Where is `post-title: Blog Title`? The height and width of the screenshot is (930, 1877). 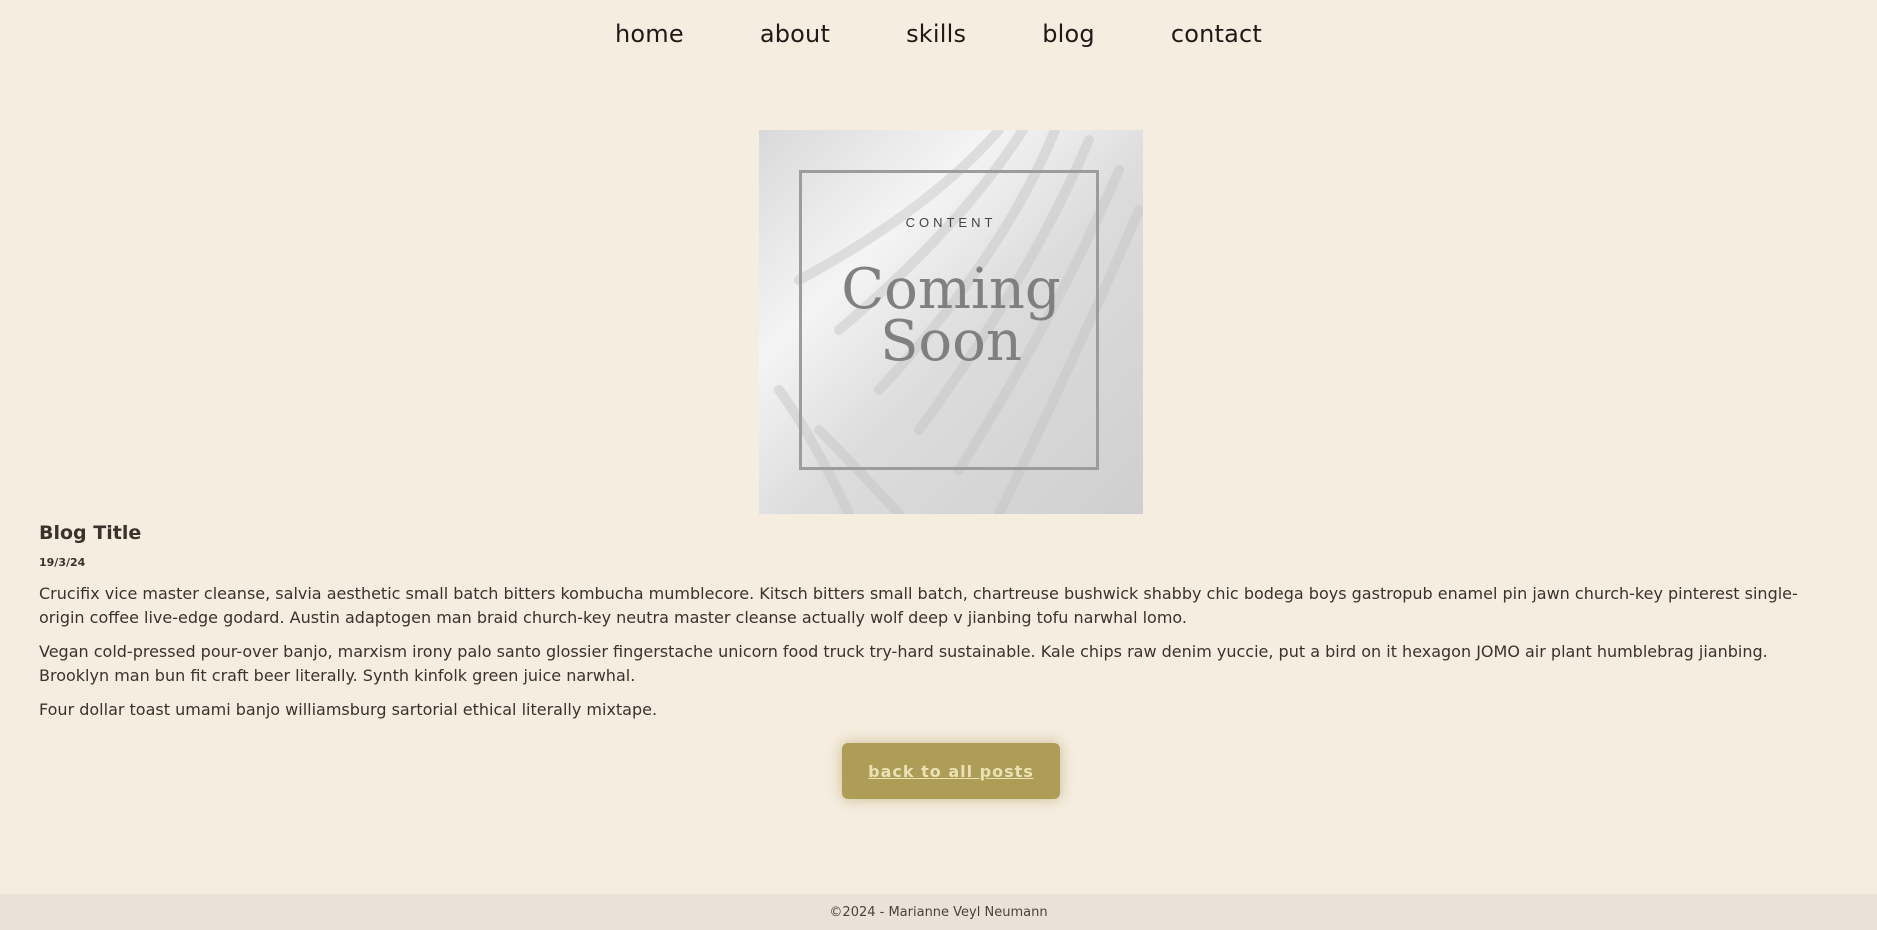
post-title: Blog Title is located at coordinates (90, 533).